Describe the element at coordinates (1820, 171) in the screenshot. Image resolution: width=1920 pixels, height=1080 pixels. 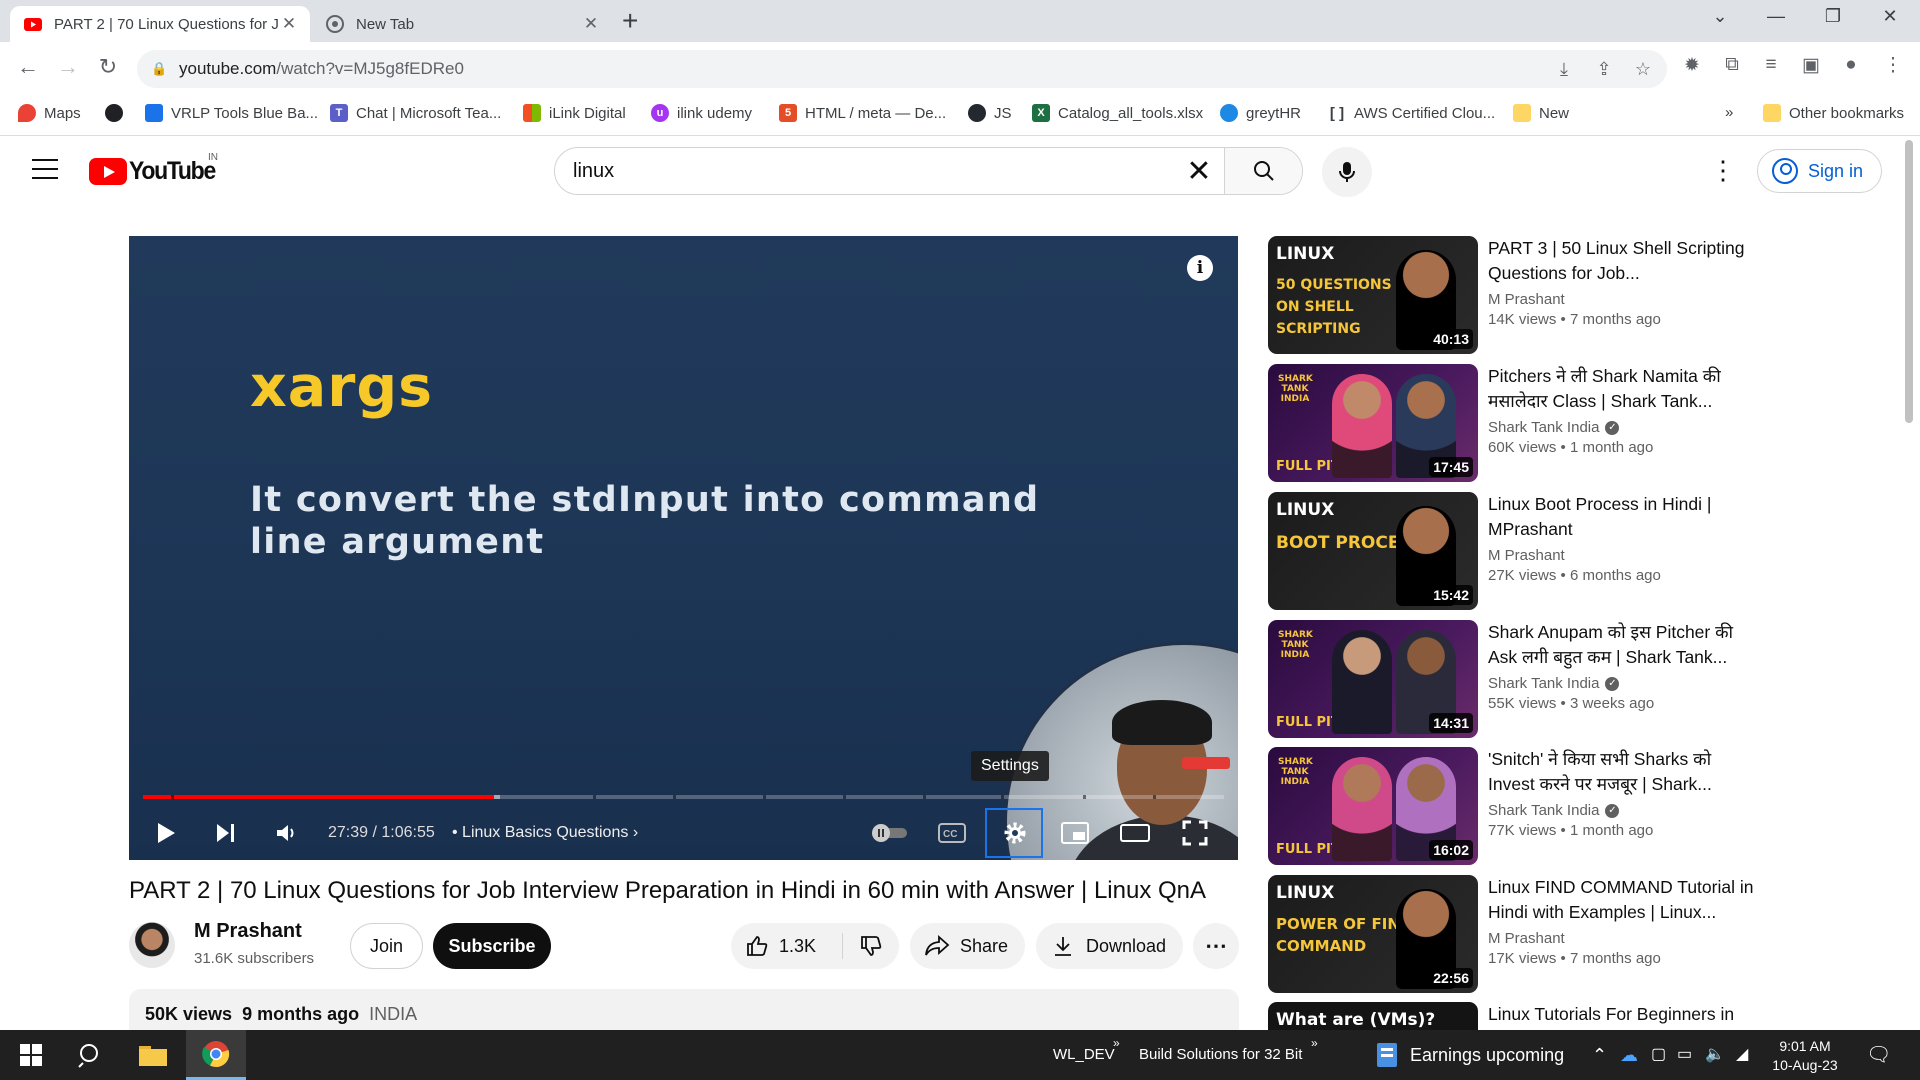
I see `sign-in-button: Sign in` at that location.